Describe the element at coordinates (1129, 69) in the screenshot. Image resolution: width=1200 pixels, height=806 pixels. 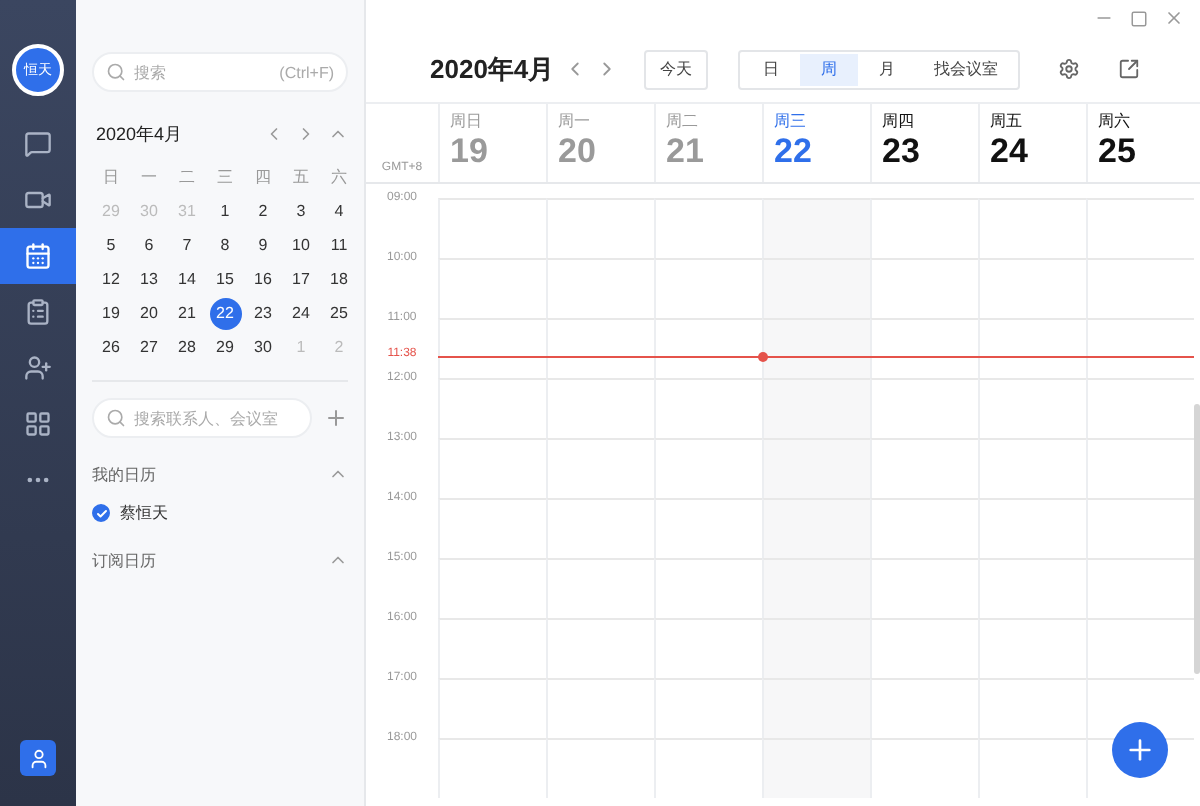
I see `pop-out-icon` at that location.